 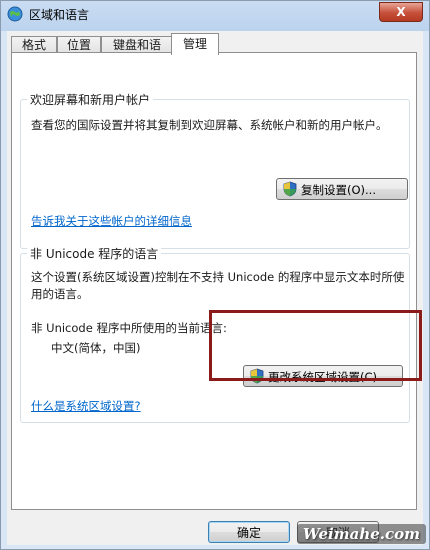 What do you see at coordinates (59, 15) in the screenshot?
I see `window-title: 区域和语言` at bounding box center [59, 15].